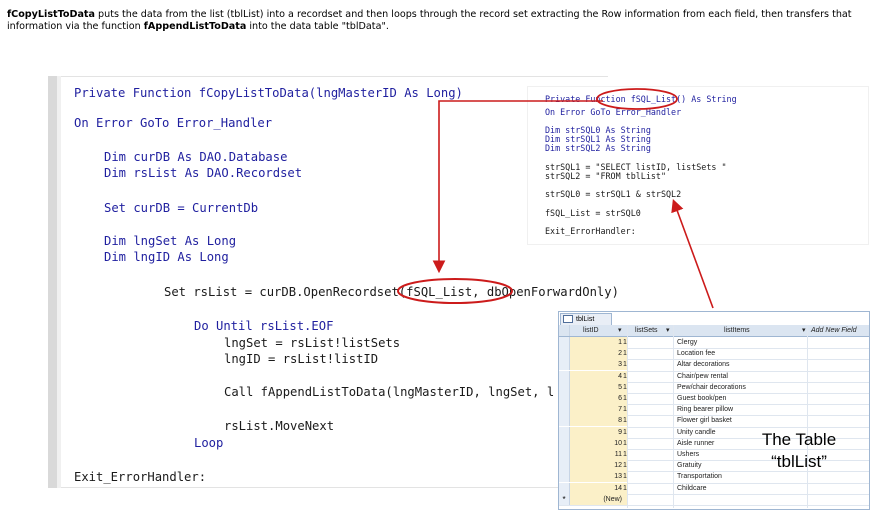 This screenshot has width=875, height=510. What do you see at coordinates (692, 253) in the screenshot?
I see `table-to-sql-arrow` at bounding box center [692, 253].